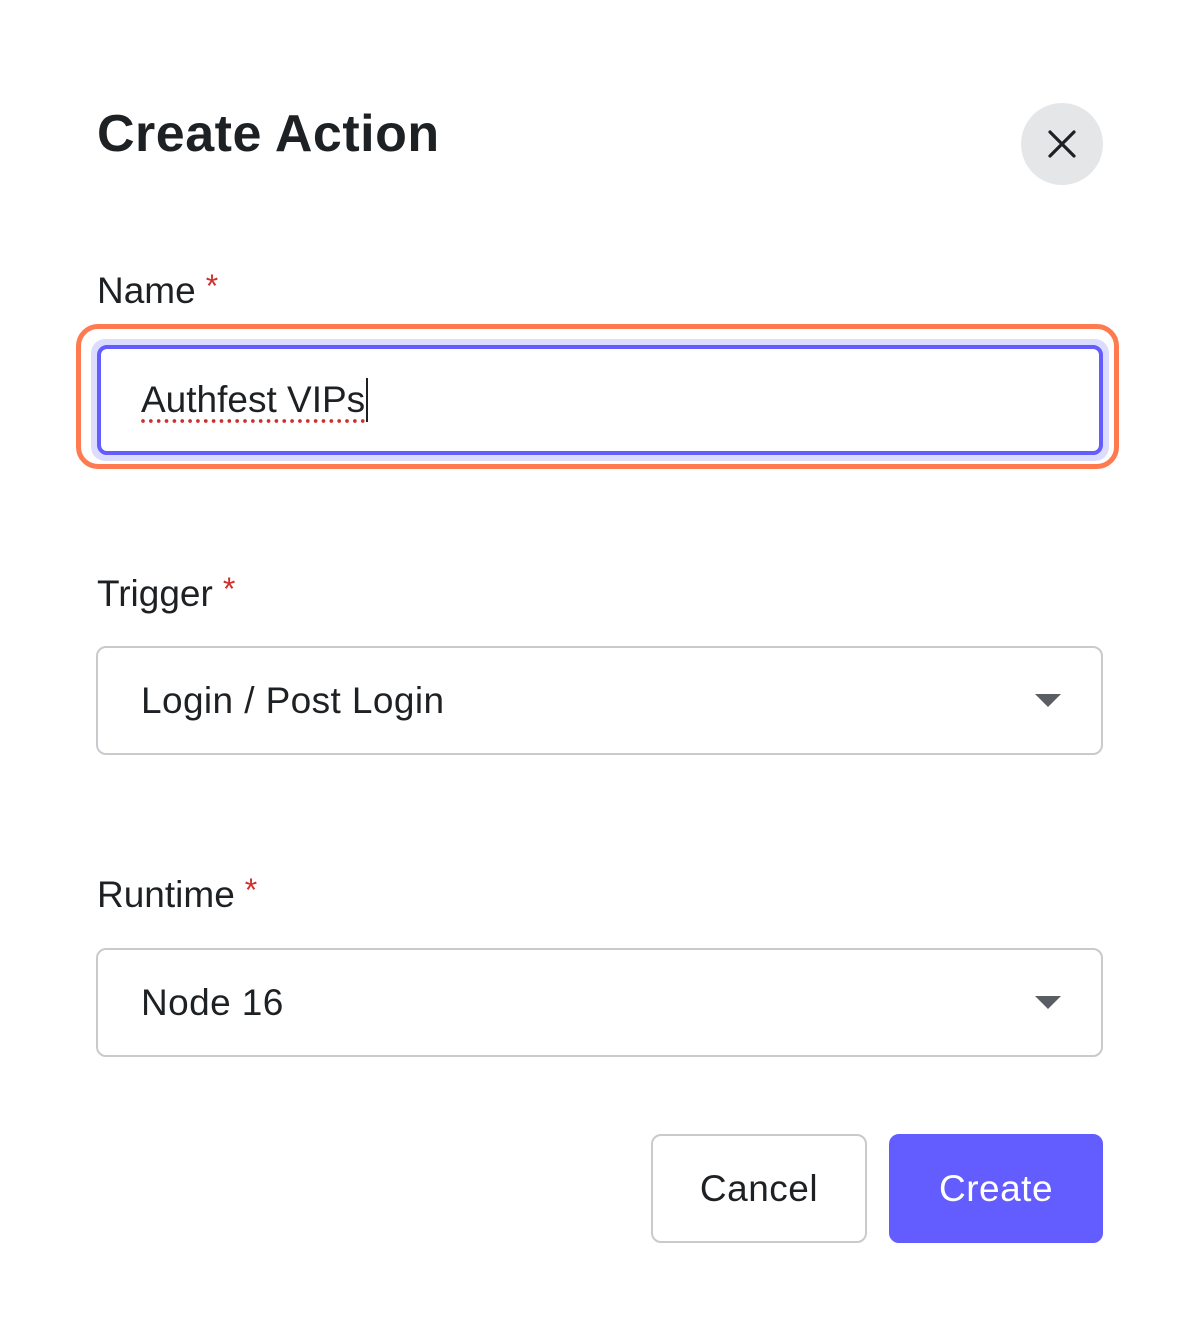 Image resolution: width=1200 pixels, height=1341 pixels. What do you see at coordinates (367, 400) in the screenshot?
I see `text-caret` at bounding box center [367, 400].